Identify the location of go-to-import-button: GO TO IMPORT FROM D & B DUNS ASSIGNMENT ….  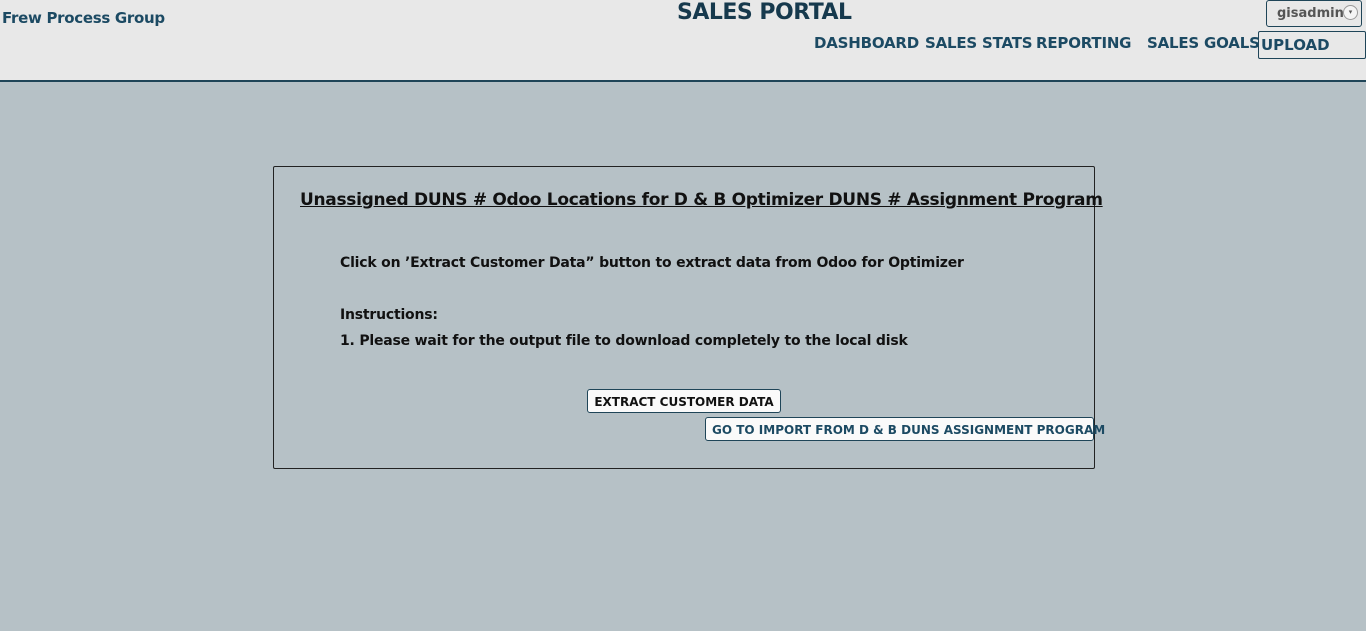
(905, 429).